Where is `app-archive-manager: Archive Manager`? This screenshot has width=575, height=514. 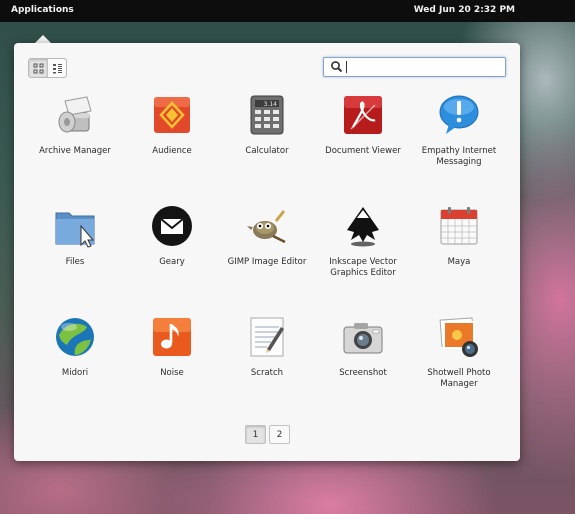 app-archive-manager: Archive Manager is located at coordinates (75, 125).